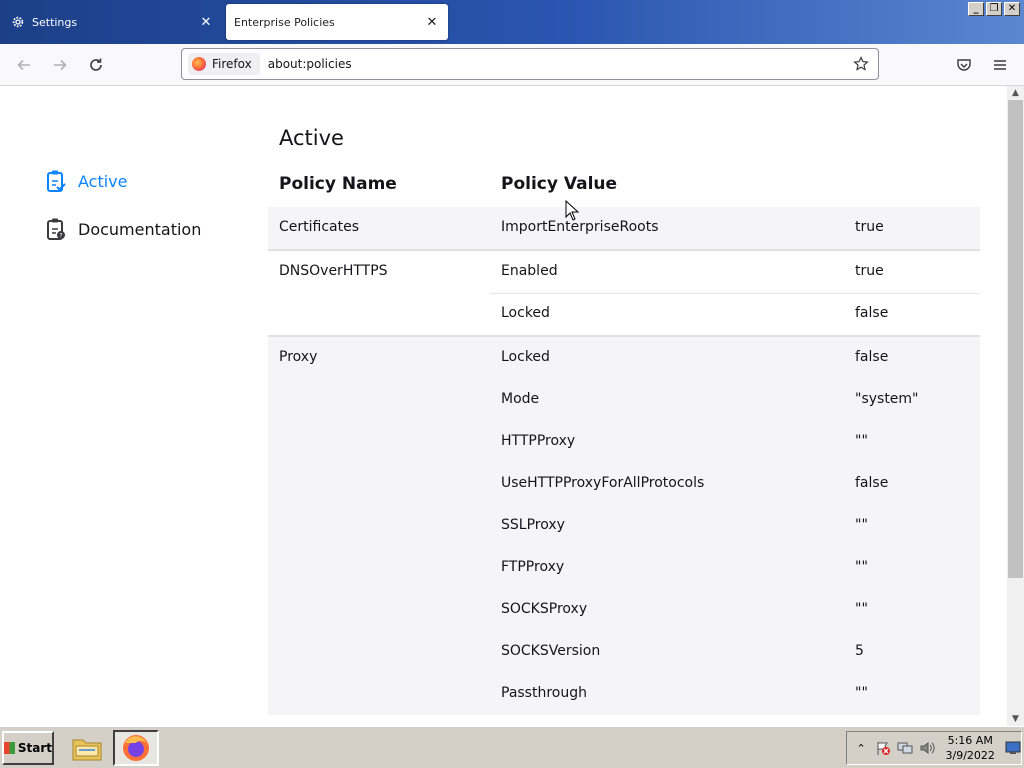 The width and height of the screenshot is (1024, 768). I want to click on table-row: DNSOverHTTPS Enabled true, so click(624, 272).